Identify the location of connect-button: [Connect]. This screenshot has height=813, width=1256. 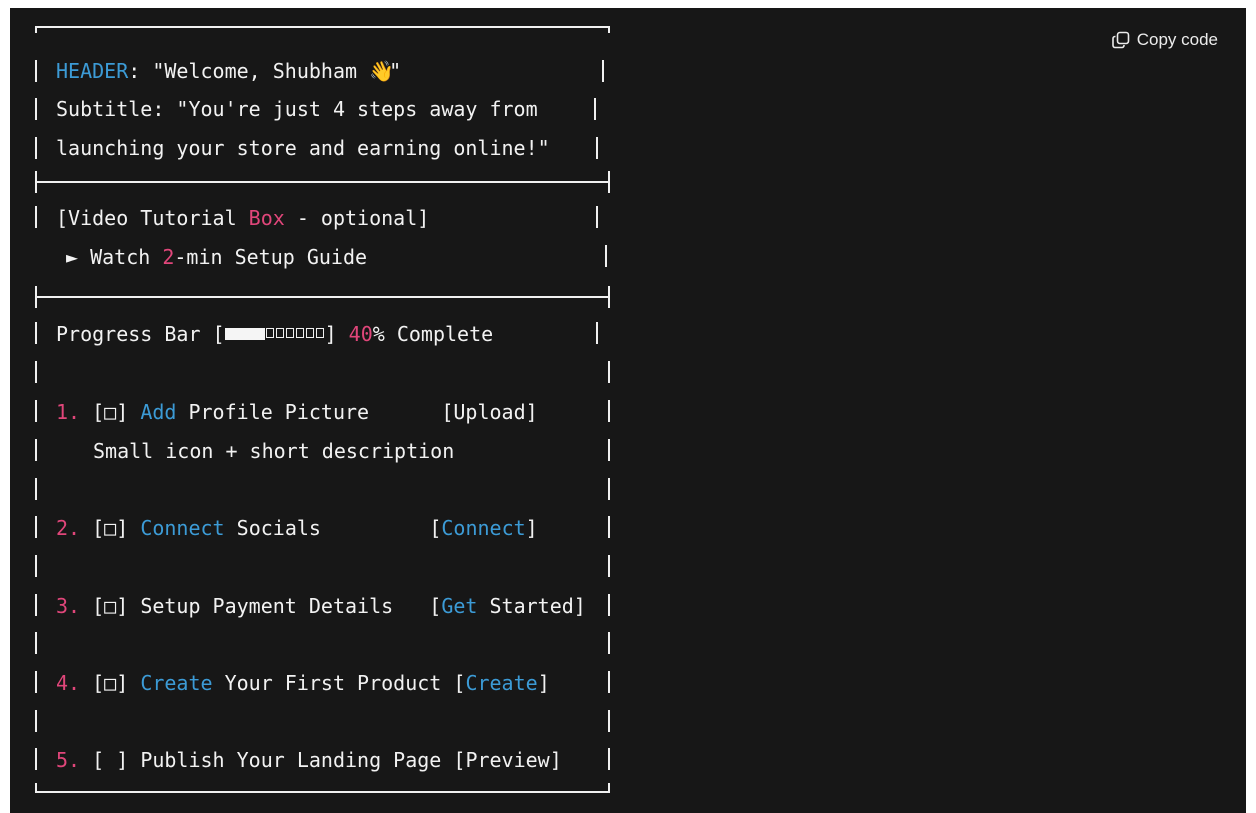
(483, 528).